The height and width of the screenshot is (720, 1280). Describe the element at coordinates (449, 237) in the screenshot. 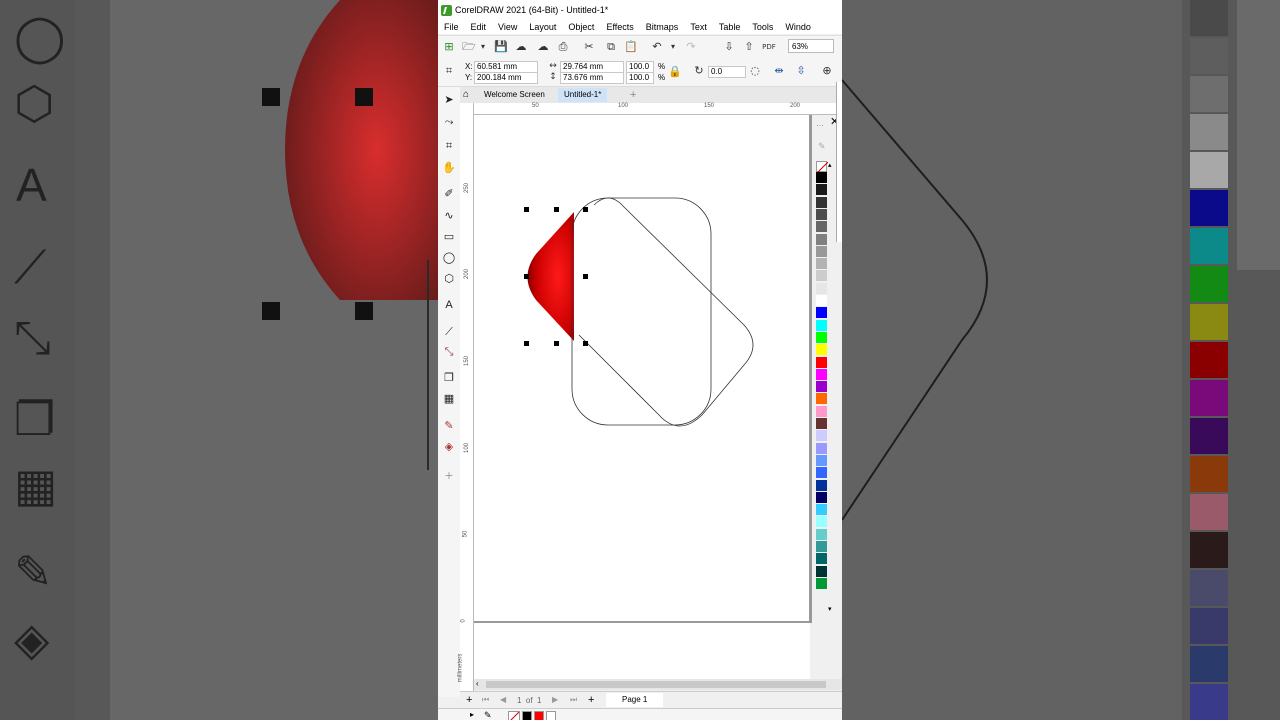

I see `rectangle-tool-icon: ▭` at that location.